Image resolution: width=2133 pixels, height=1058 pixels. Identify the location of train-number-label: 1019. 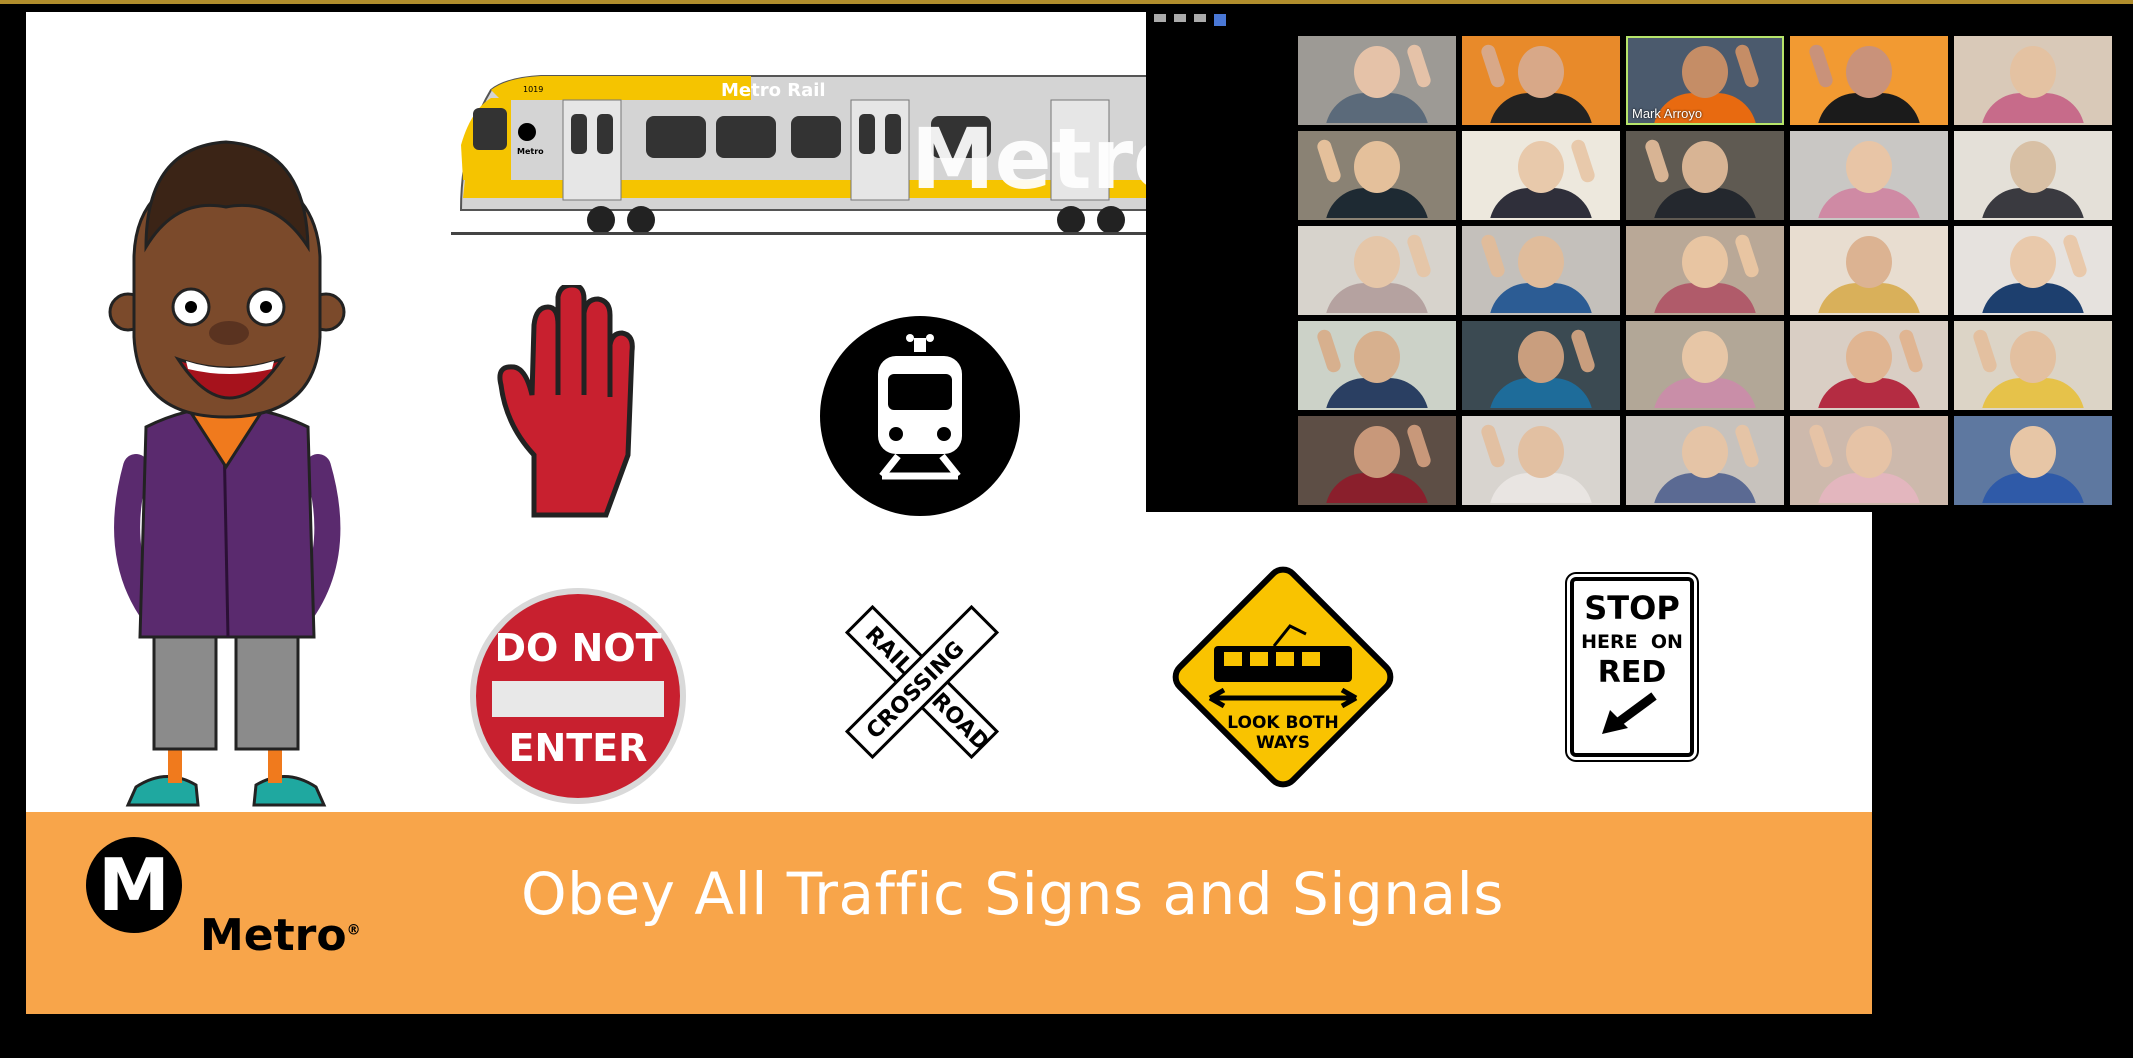
(533, 89).